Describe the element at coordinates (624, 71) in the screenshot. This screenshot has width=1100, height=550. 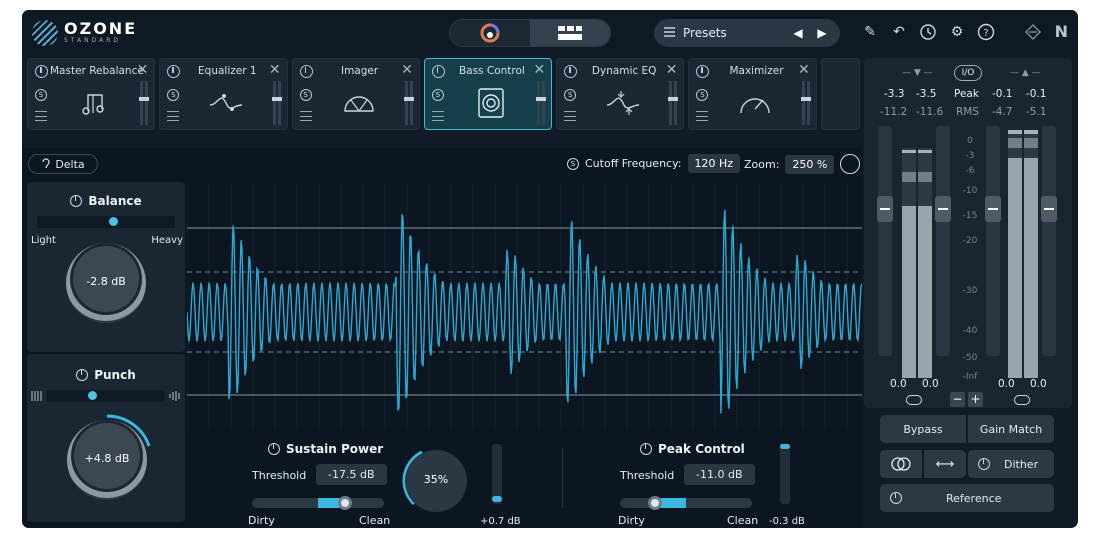
I see `module-name: Dynamic EQ` at that location.